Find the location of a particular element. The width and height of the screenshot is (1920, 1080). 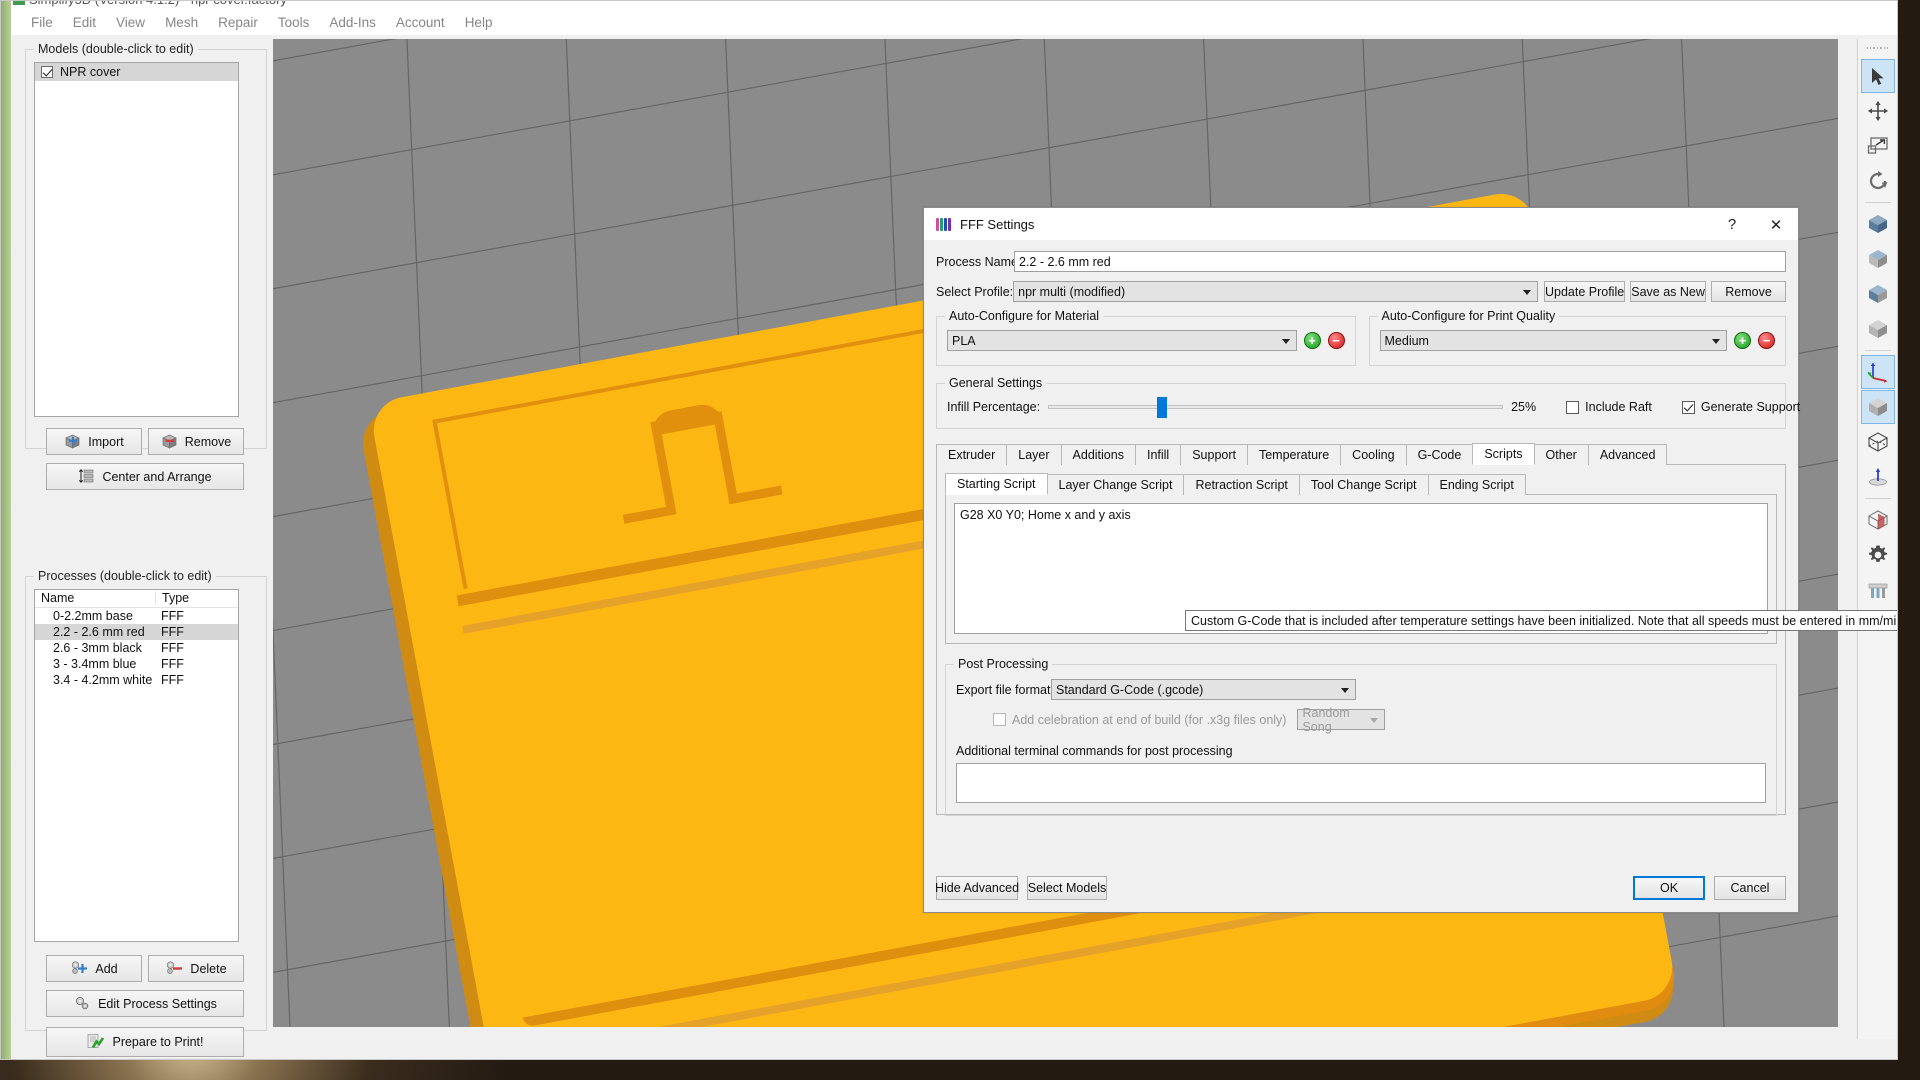

table-row: 2.6 - 3mm black FFF is located at coordinates (136, 648).